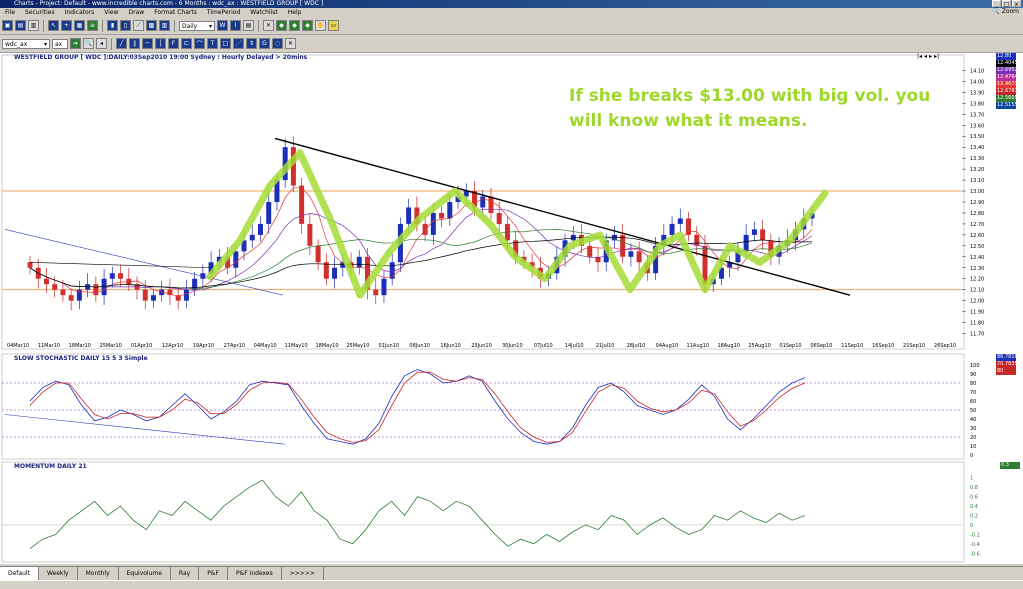 Image resolution: width=1023 pixels, height=589 pixels. Describe the element at coordinates (203, 346) in the screenshot. I see `x-axis-date-label: 19Apr10` at that location.